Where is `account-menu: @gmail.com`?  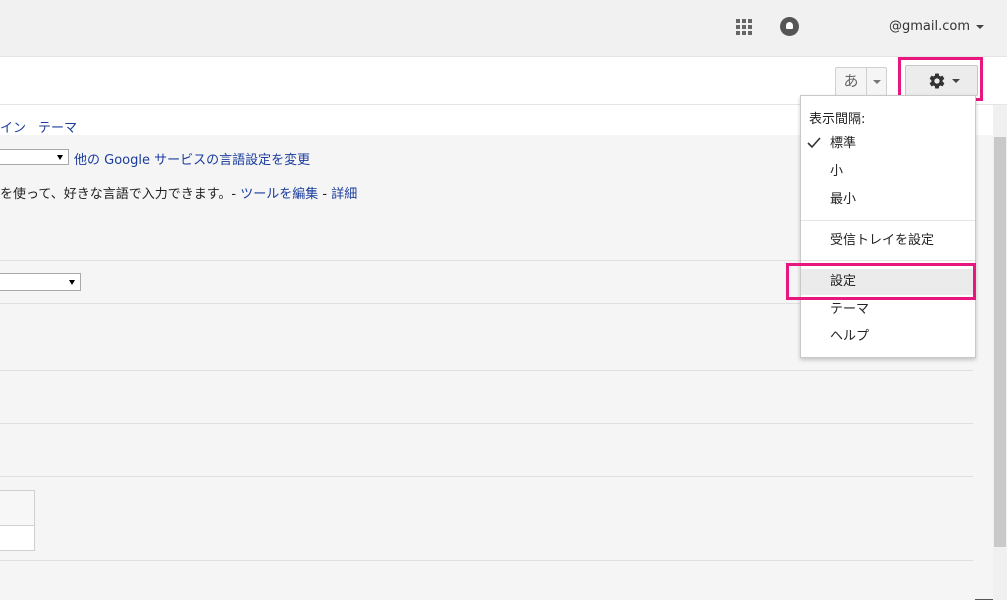 account-menu: @gmail.com is located at coordinates (937, 26).